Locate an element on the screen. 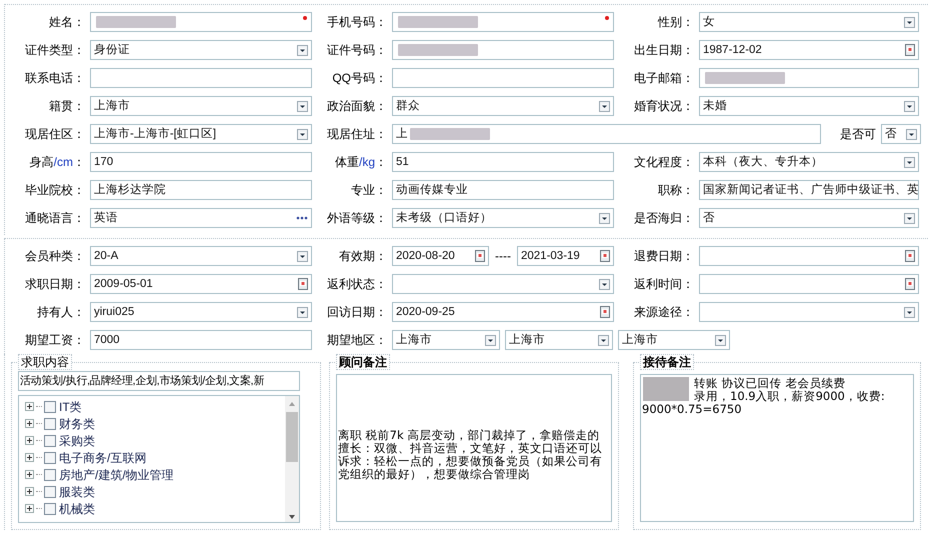  scrollbar is located at coordinates (292, 459).